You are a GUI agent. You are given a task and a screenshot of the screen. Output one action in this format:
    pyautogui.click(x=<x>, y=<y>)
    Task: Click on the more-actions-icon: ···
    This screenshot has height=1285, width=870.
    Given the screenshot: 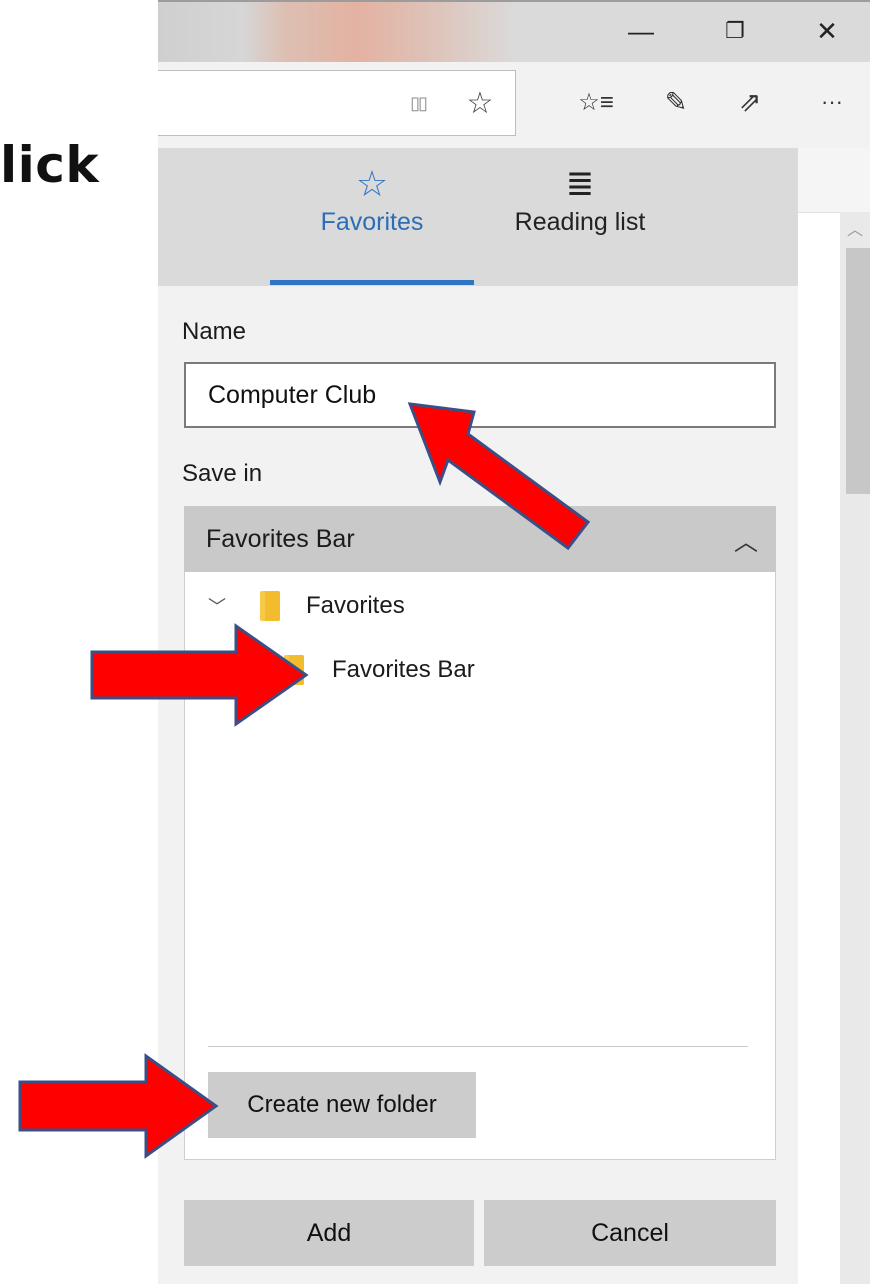 What is the action you would take?
    pyautogui.click(x=832, y=102)
    